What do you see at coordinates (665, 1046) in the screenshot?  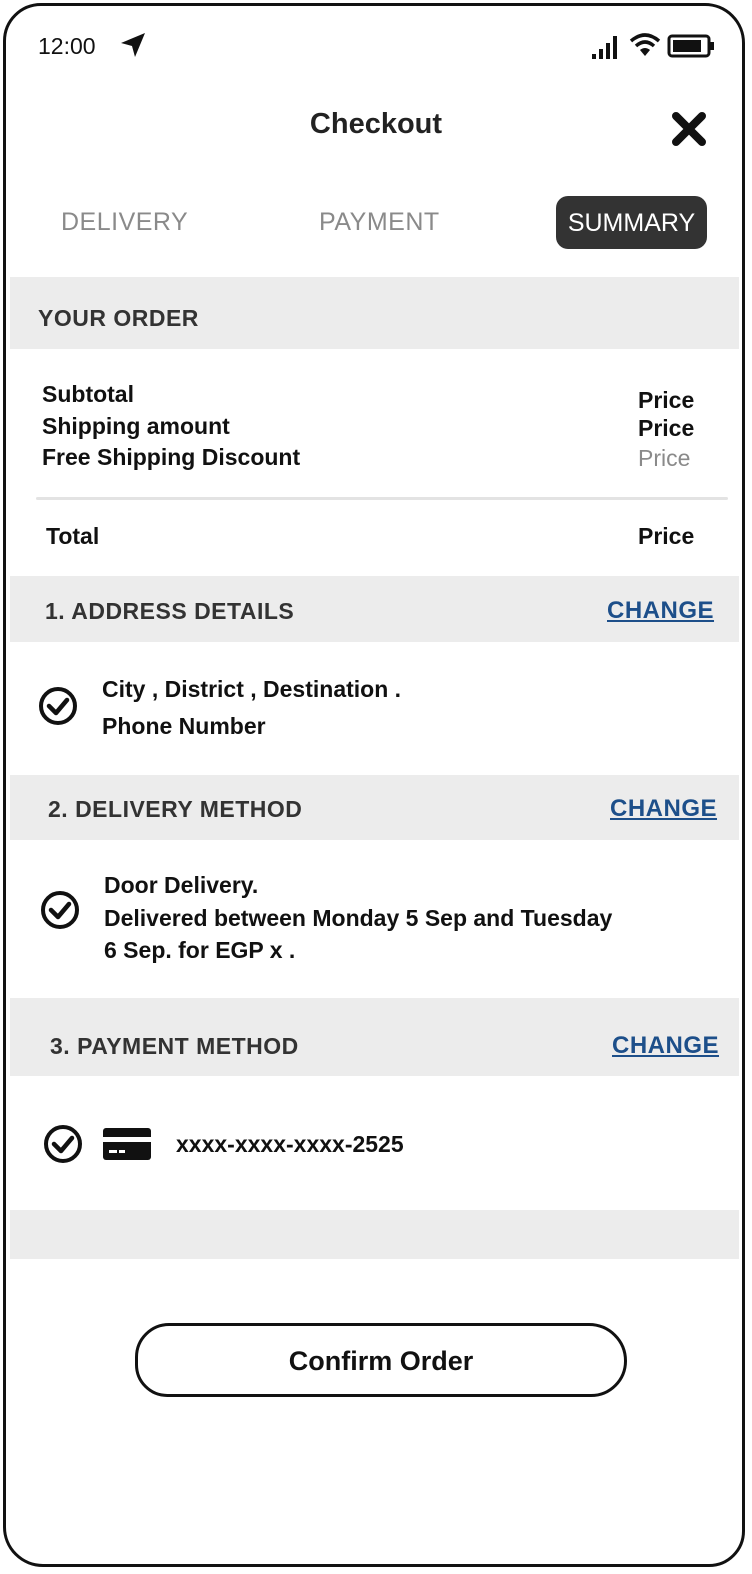 I see `change-payment-link: CHANGE` at bounding box center [665, 1046].